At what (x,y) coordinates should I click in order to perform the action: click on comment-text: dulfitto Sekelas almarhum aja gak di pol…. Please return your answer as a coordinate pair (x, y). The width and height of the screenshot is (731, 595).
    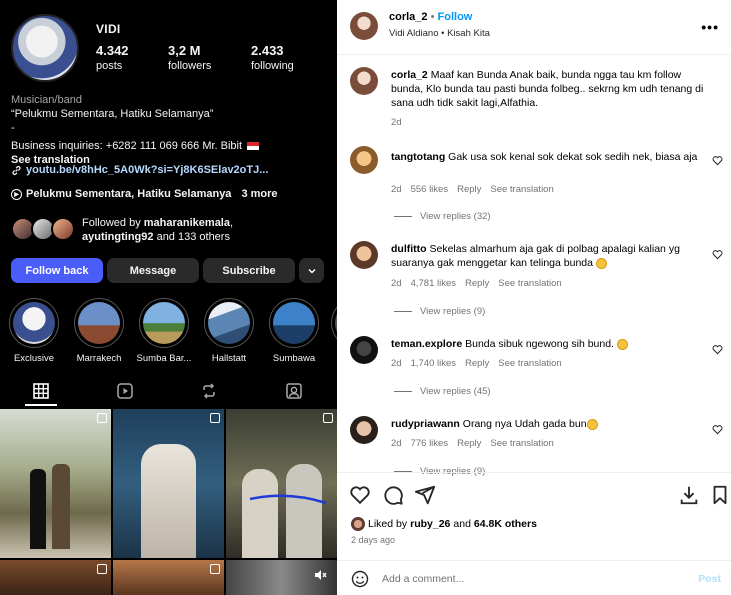
    Looking at the image, I should click on (551, 256).